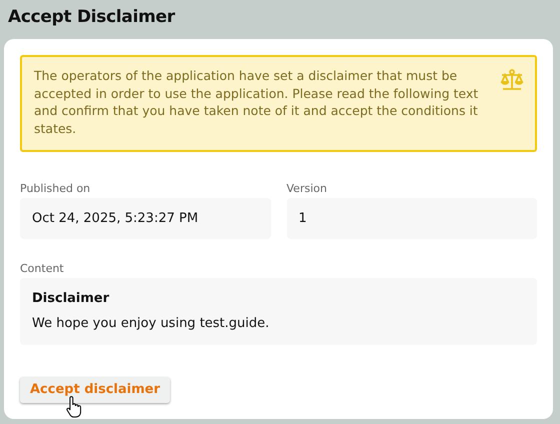  What do you see at coordinates (71, 299) in the screenshot?
I see `content-heading: Disclaimer` at bounding box center [71, 299].